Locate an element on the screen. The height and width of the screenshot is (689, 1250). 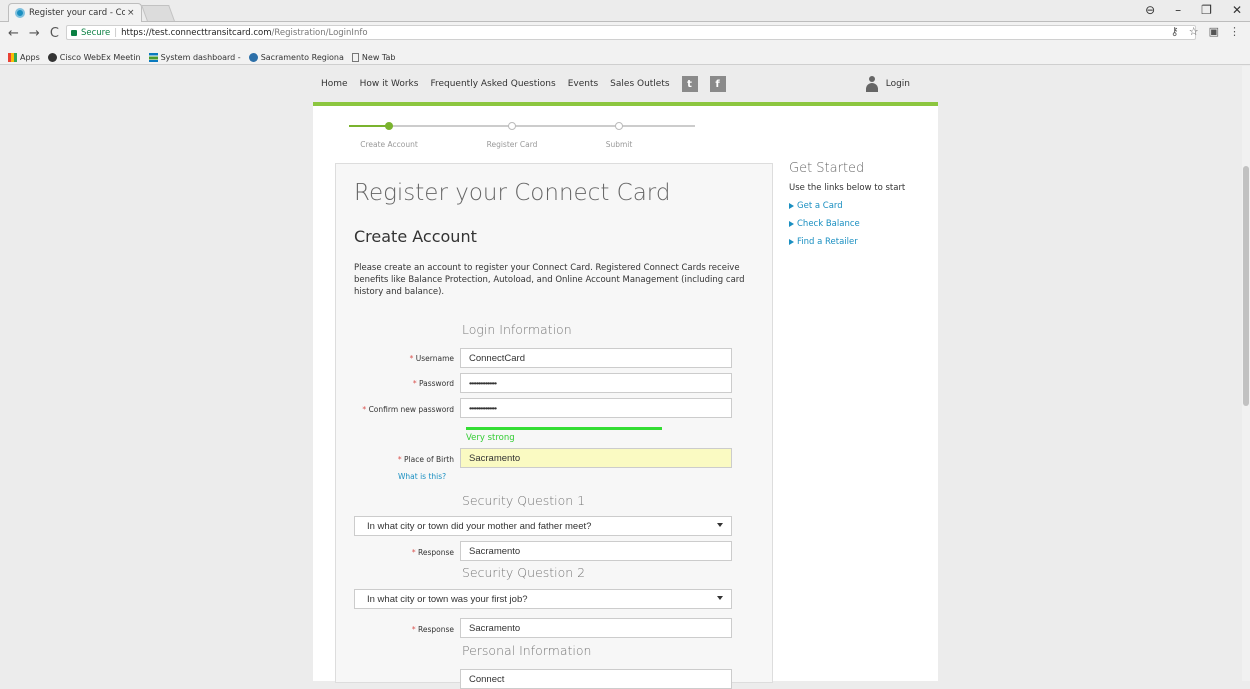
progress-line-complete is located at coordinates (369, 126).